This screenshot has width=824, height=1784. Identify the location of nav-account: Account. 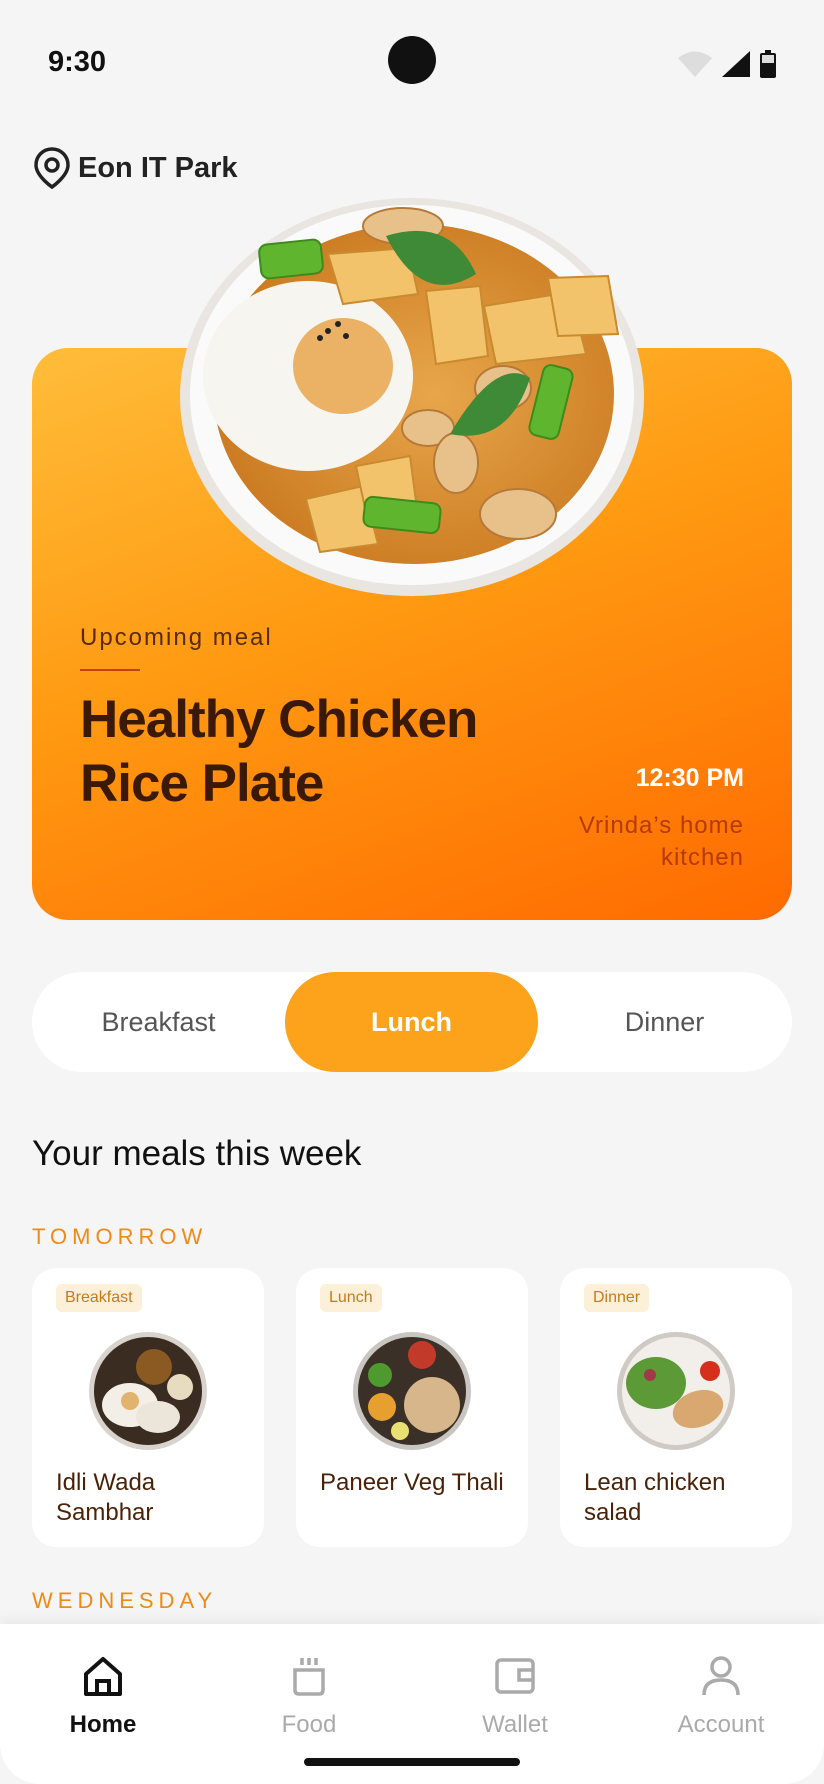
(721, 1696).